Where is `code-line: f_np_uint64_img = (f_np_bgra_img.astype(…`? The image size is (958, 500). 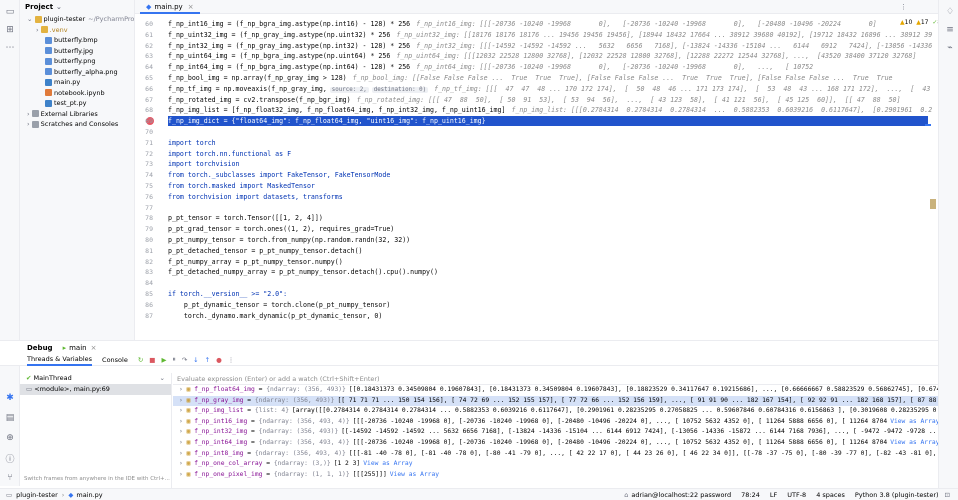
code-line: f_np_uint64_img = (f_np_bgra_img.astype(… is located at coordinates (542, 56).